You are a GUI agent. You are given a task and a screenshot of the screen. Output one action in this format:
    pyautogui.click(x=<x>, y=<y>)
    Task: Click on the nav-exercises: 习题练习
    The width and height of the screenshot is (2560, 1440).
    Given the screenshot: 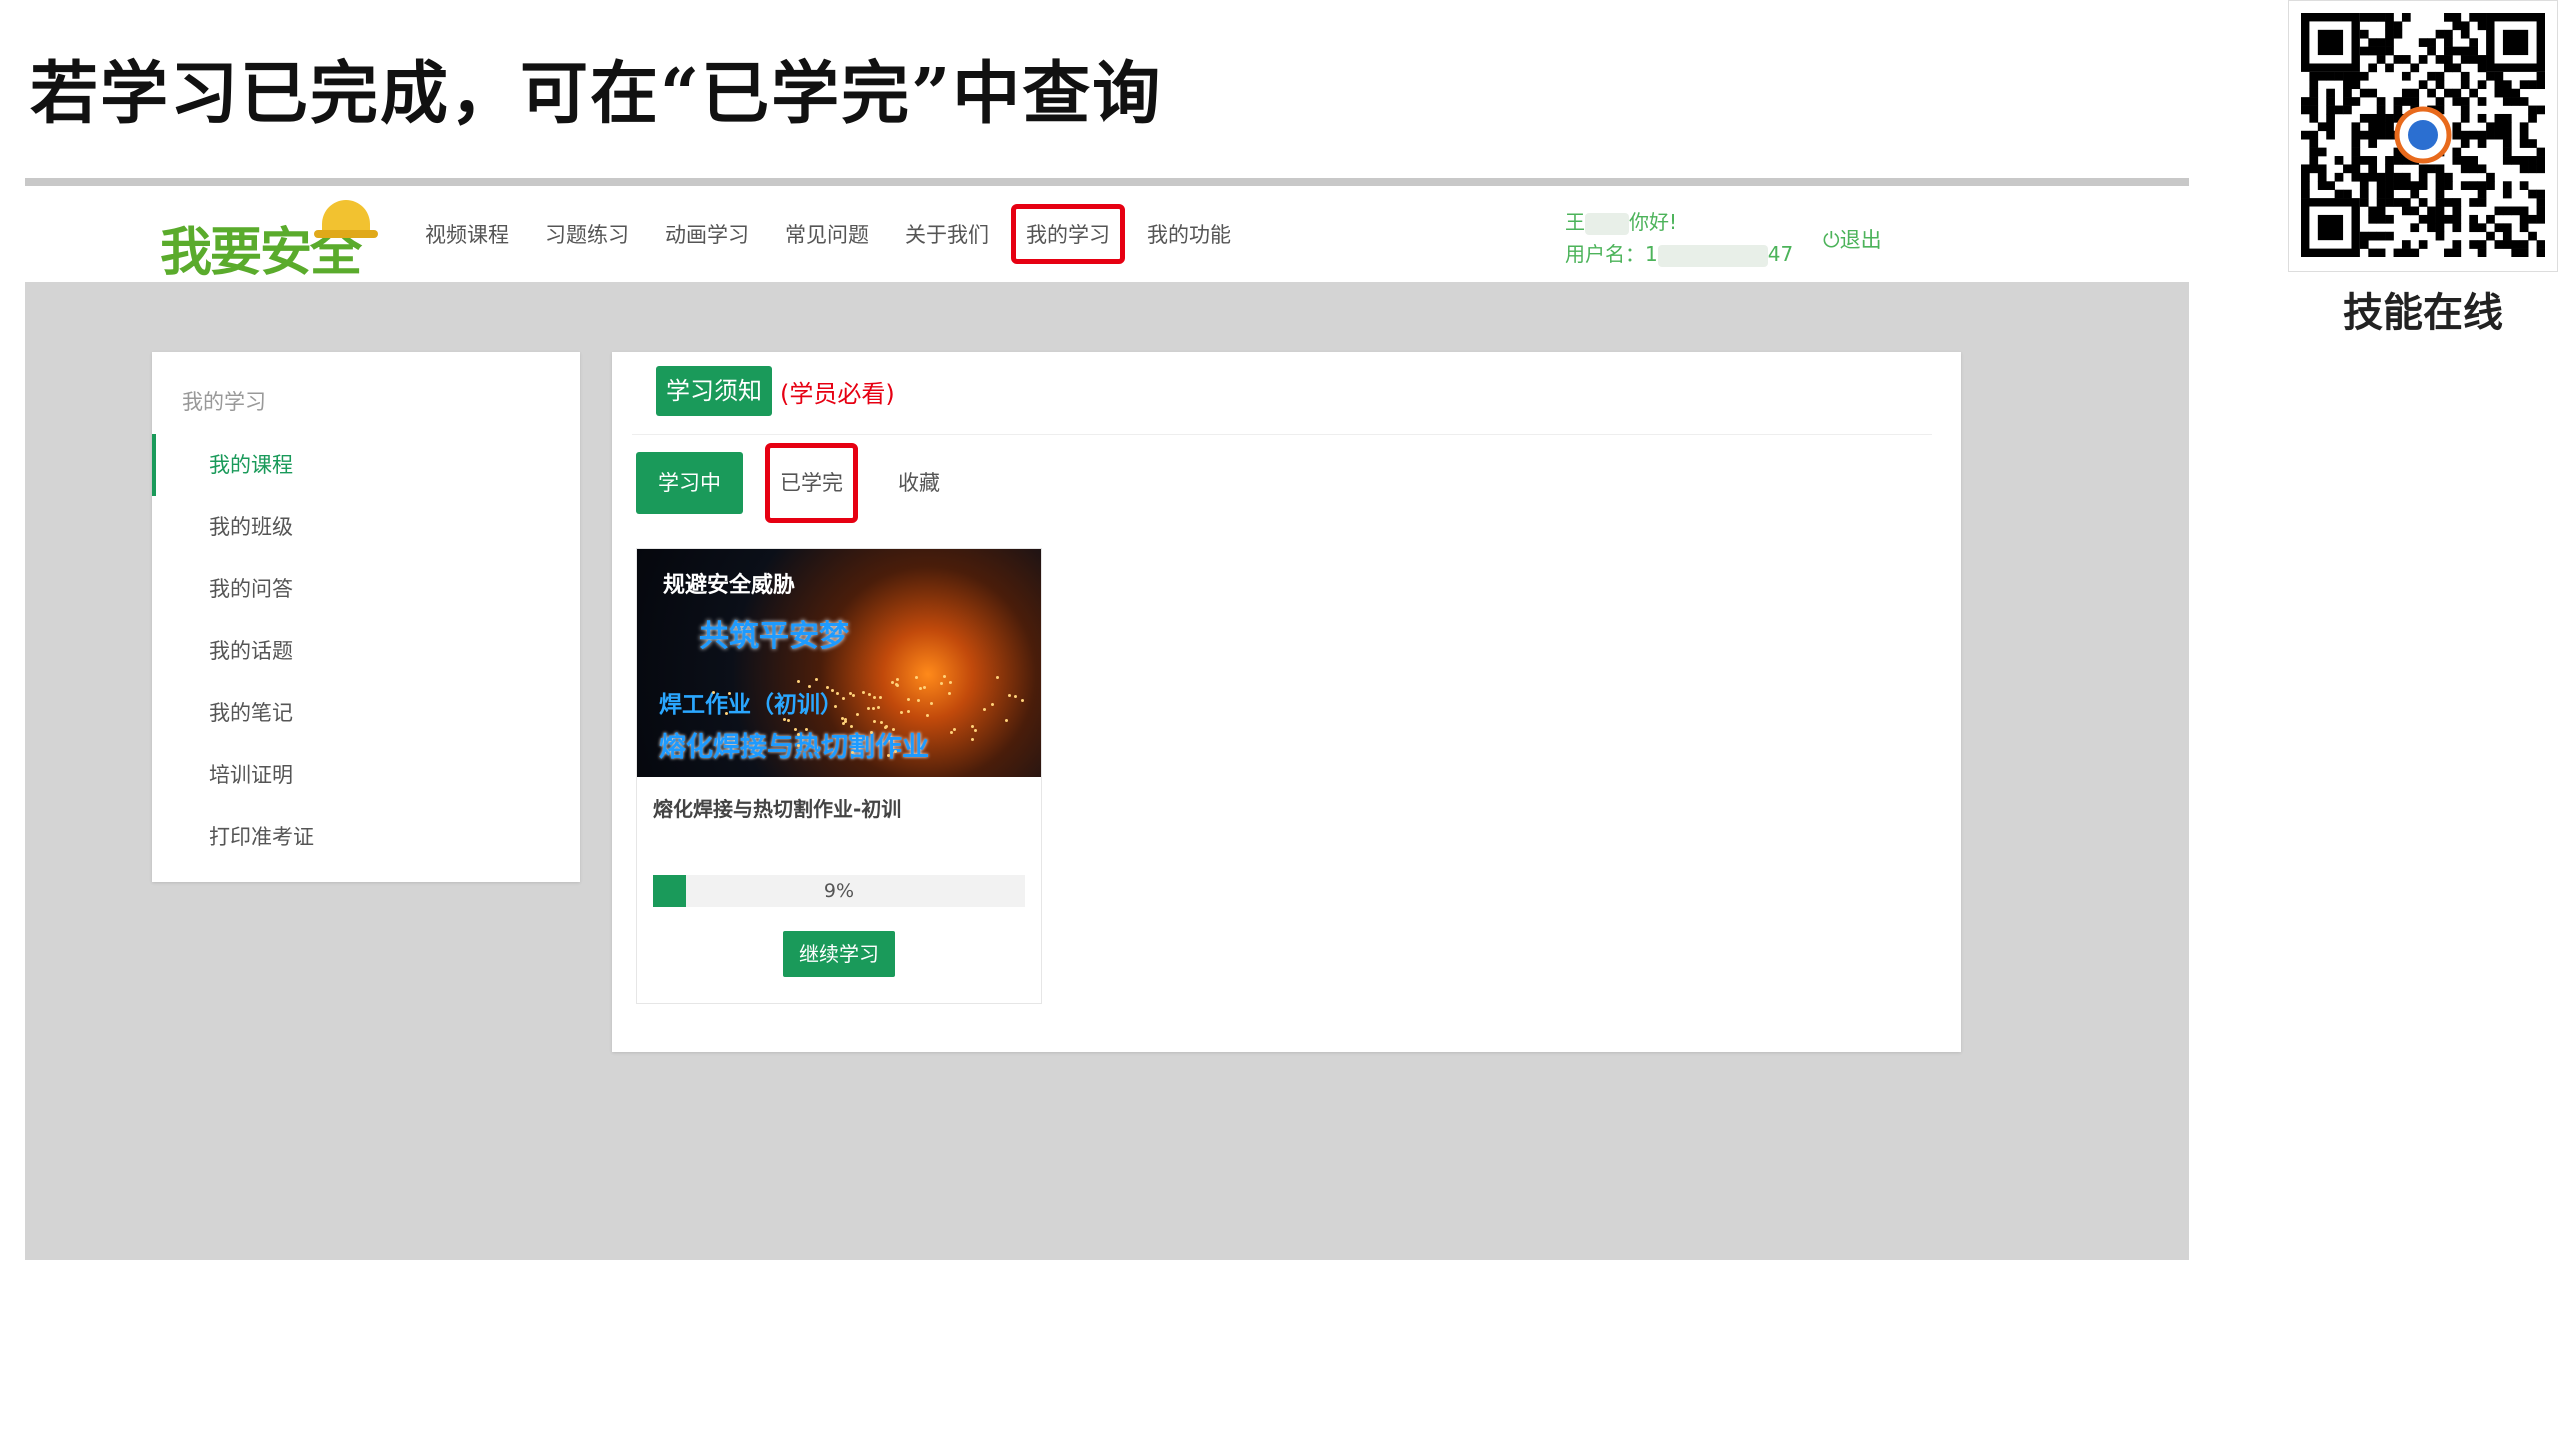 What is the action you would take?
    pyautogui.click(x=587, y=234)
    